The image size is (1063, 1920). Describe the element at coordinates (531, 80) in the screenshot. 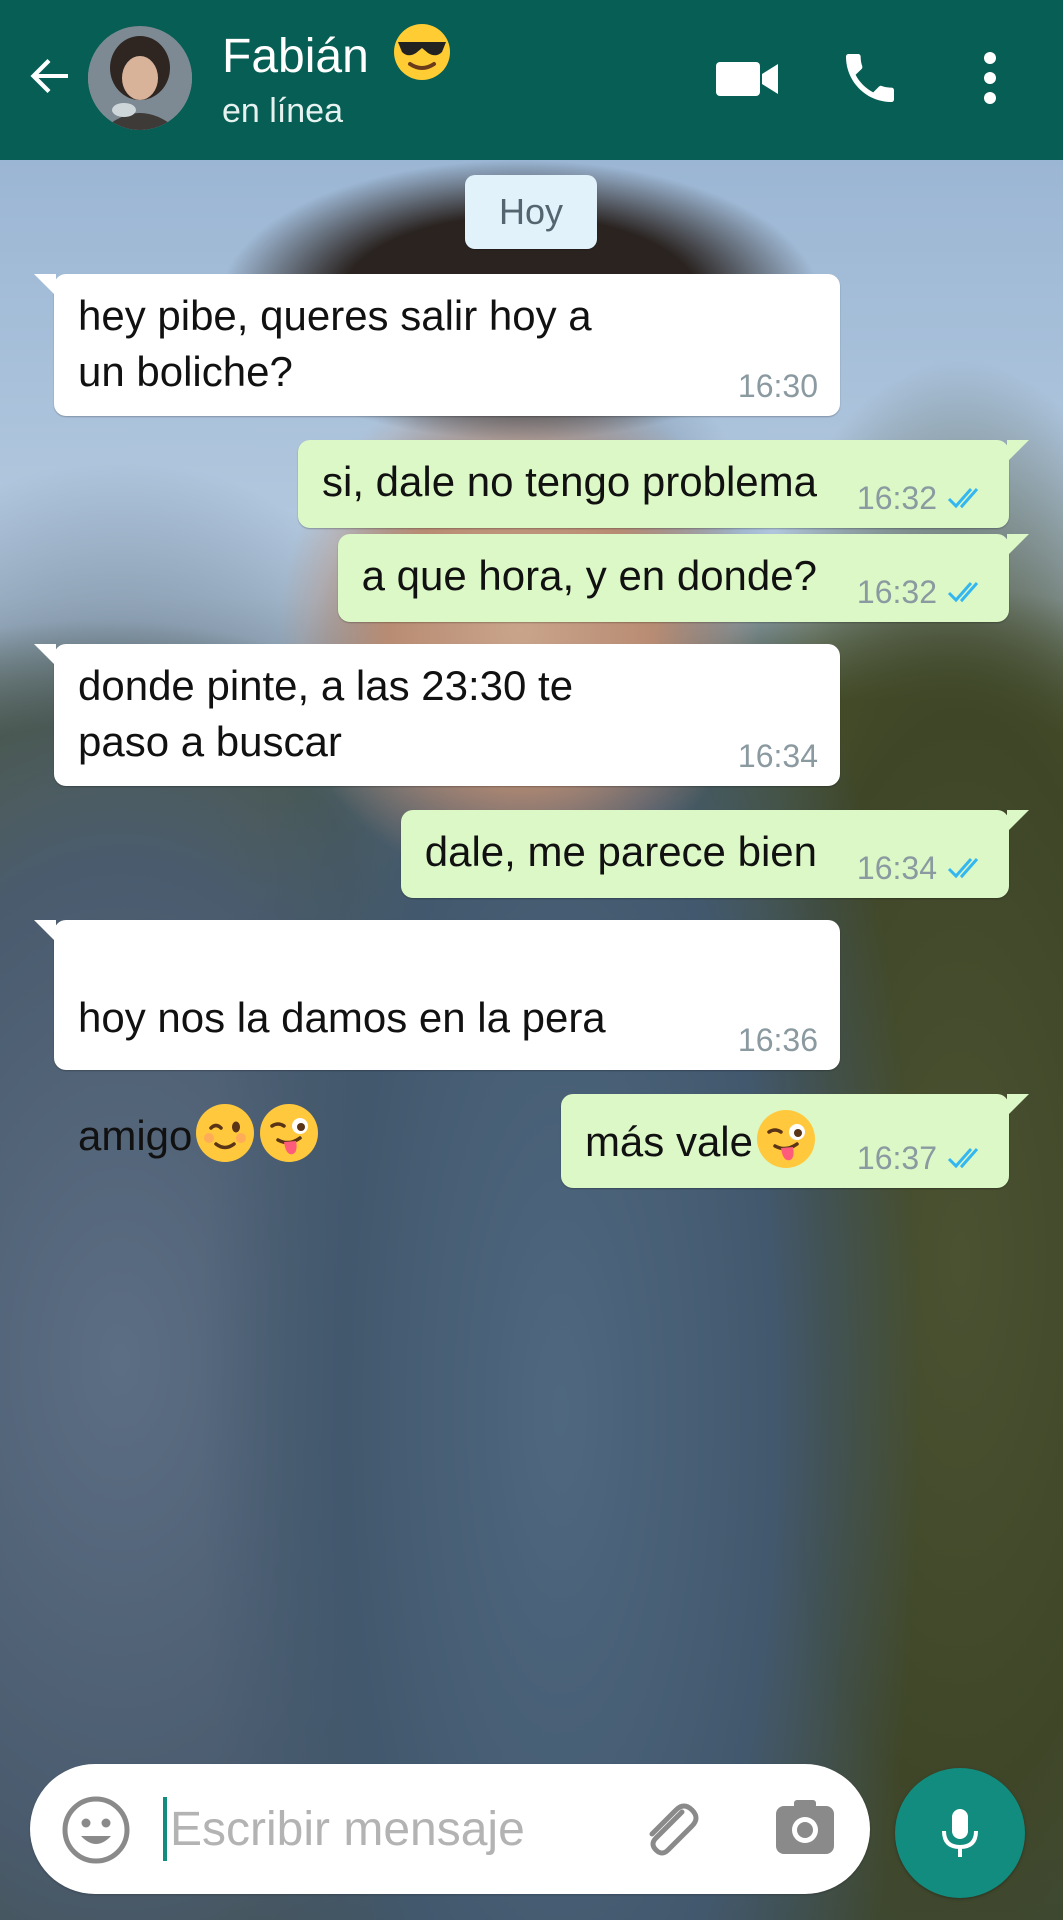

I see `chat-header: Fabián en línea` at that location.